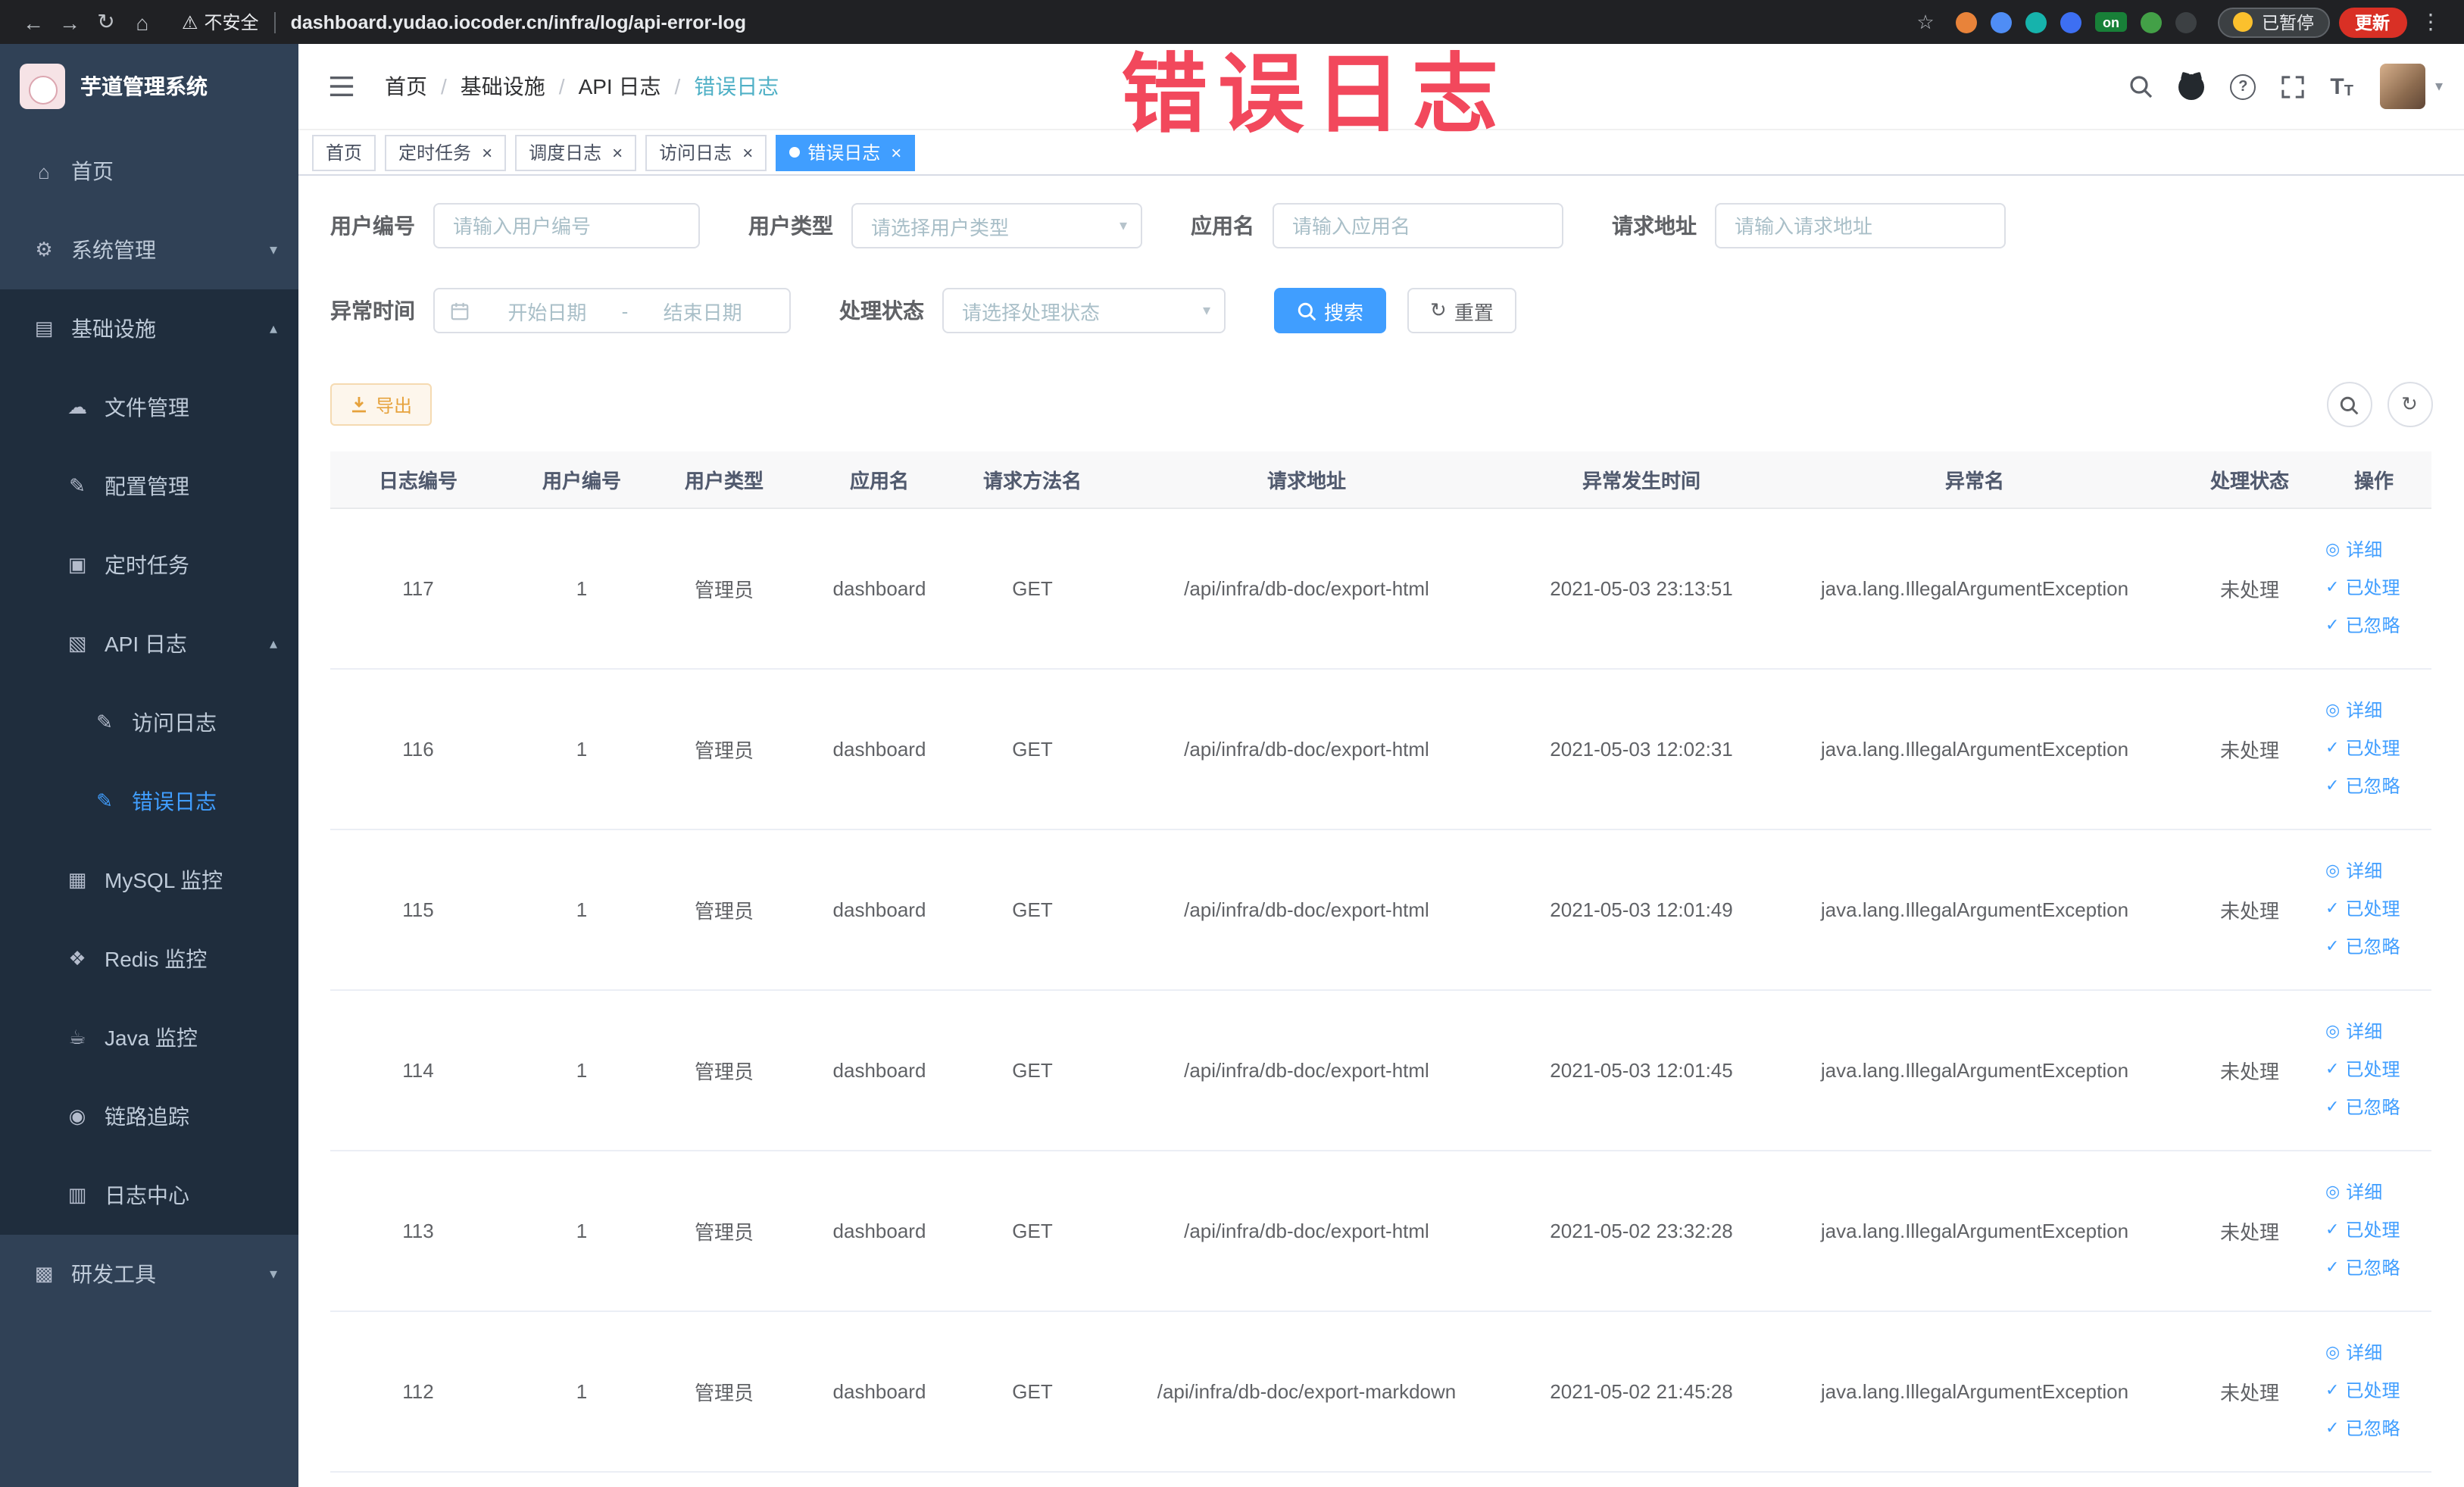 Image resolution: width=2464 pixels, height=1487 pixels. What do you see at coordinates (996, 225) in the screenshot?
I see `user-type-select: 请选择用户类型 ▾` at bounding box center [996, 225].